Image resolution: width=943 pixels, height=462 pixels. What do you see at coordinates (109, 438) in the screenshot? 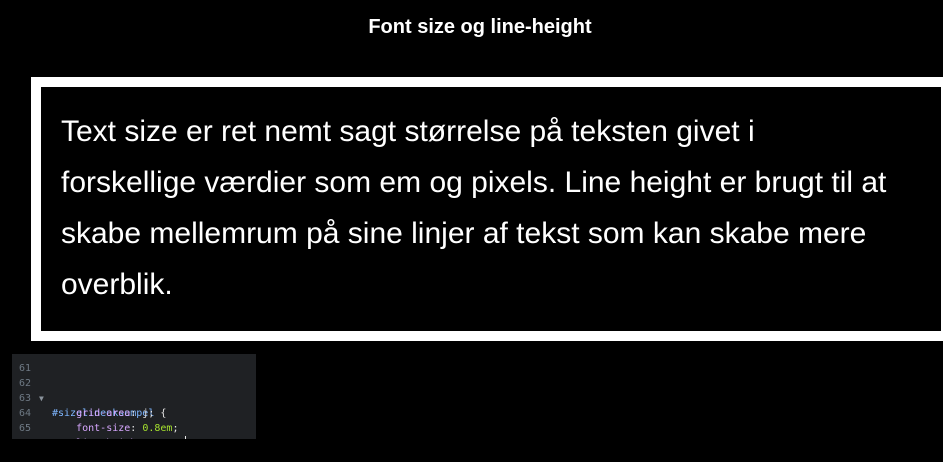
I see `css-property: line-height` at bounding box center [109, 438].